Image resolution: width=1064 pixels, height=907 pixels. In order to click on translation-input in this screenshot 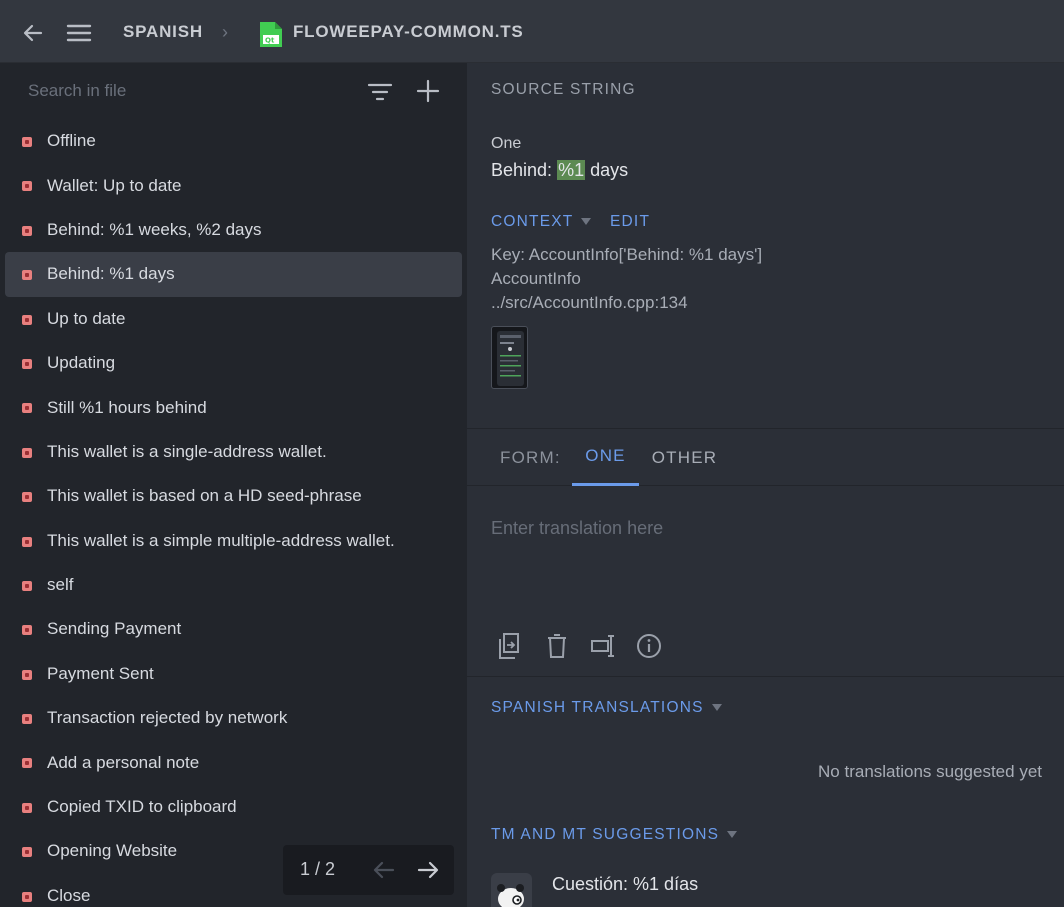, I will do `click(766, 563)`.